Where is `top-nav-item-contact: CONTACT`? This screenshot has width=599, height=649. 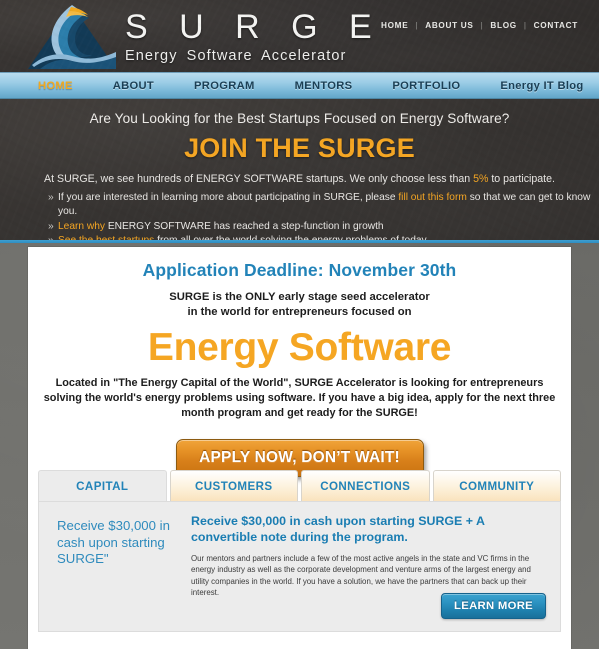
top-nav-item-contact: CONTACT is located at coordinates (556, 25).